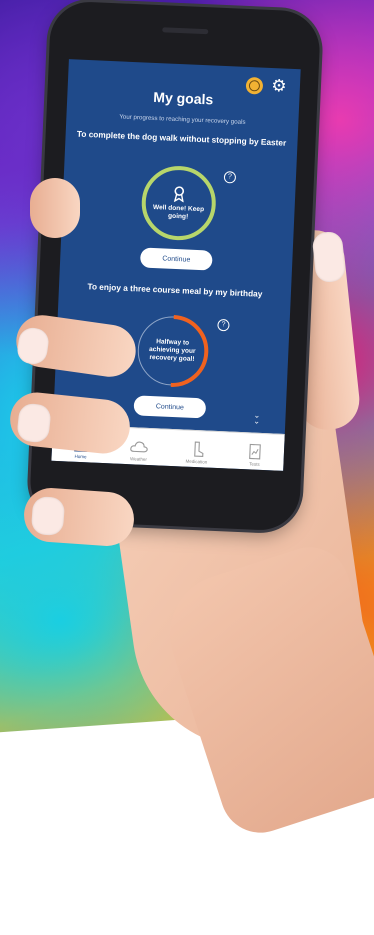  What do you see at coordinates (138, 459) in the screenshot?
I see `tab-weather-label: Weather` at bounding box center [138, 459].